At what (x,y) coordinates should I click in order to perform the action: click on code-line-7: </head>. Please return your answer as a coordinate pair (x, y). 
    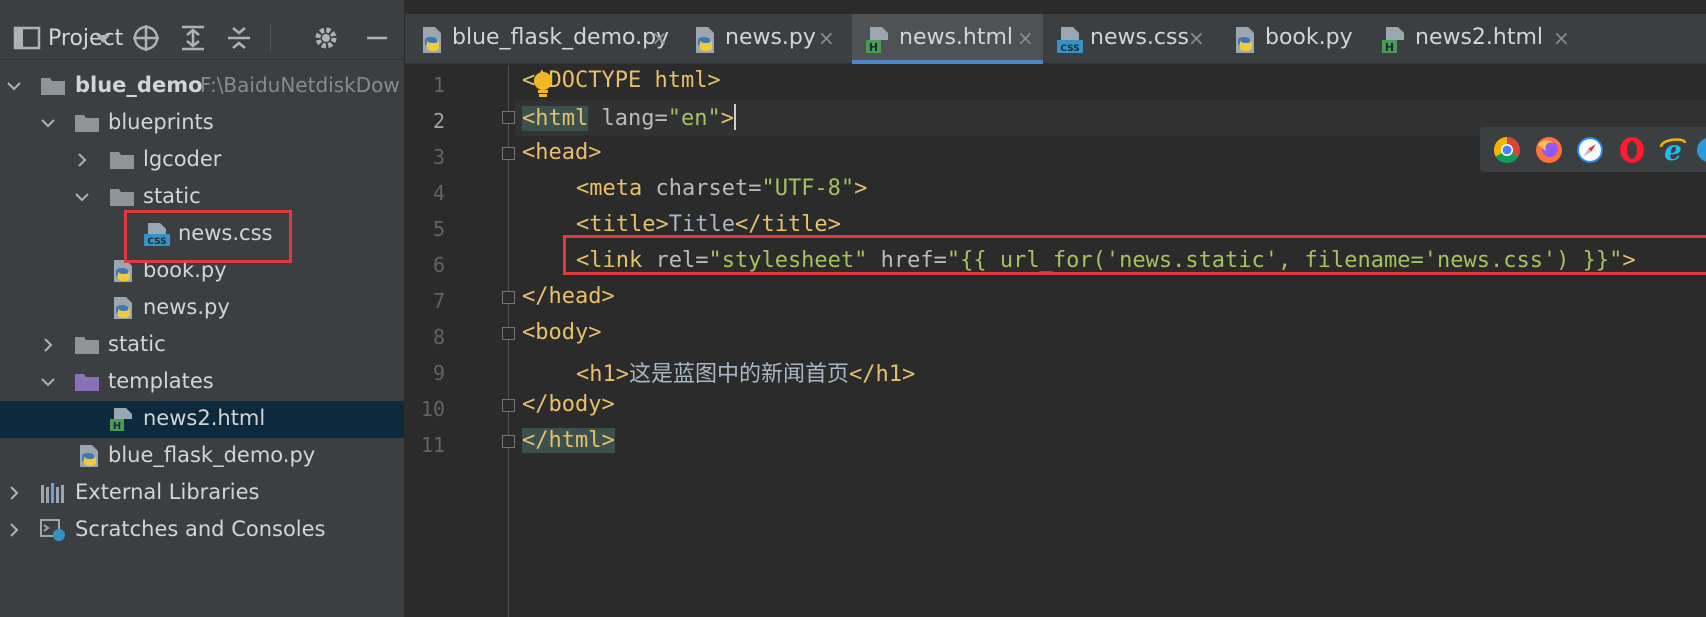
    Looking at the image, I should click on (568, 296).